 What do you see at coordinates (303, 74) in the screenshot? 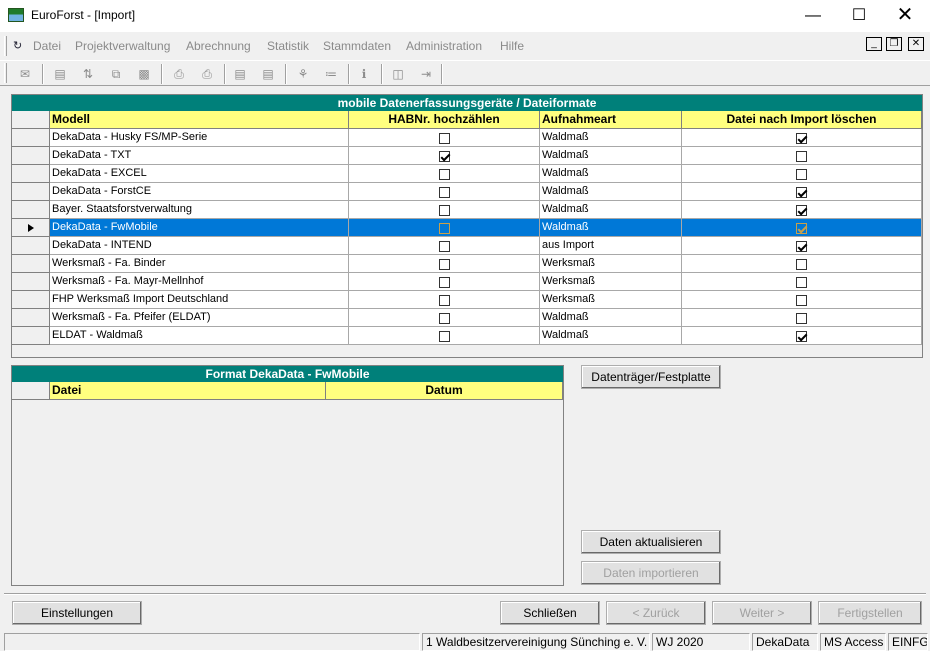
I see `map-icon: ⚘` at bounding box center [303, 74].